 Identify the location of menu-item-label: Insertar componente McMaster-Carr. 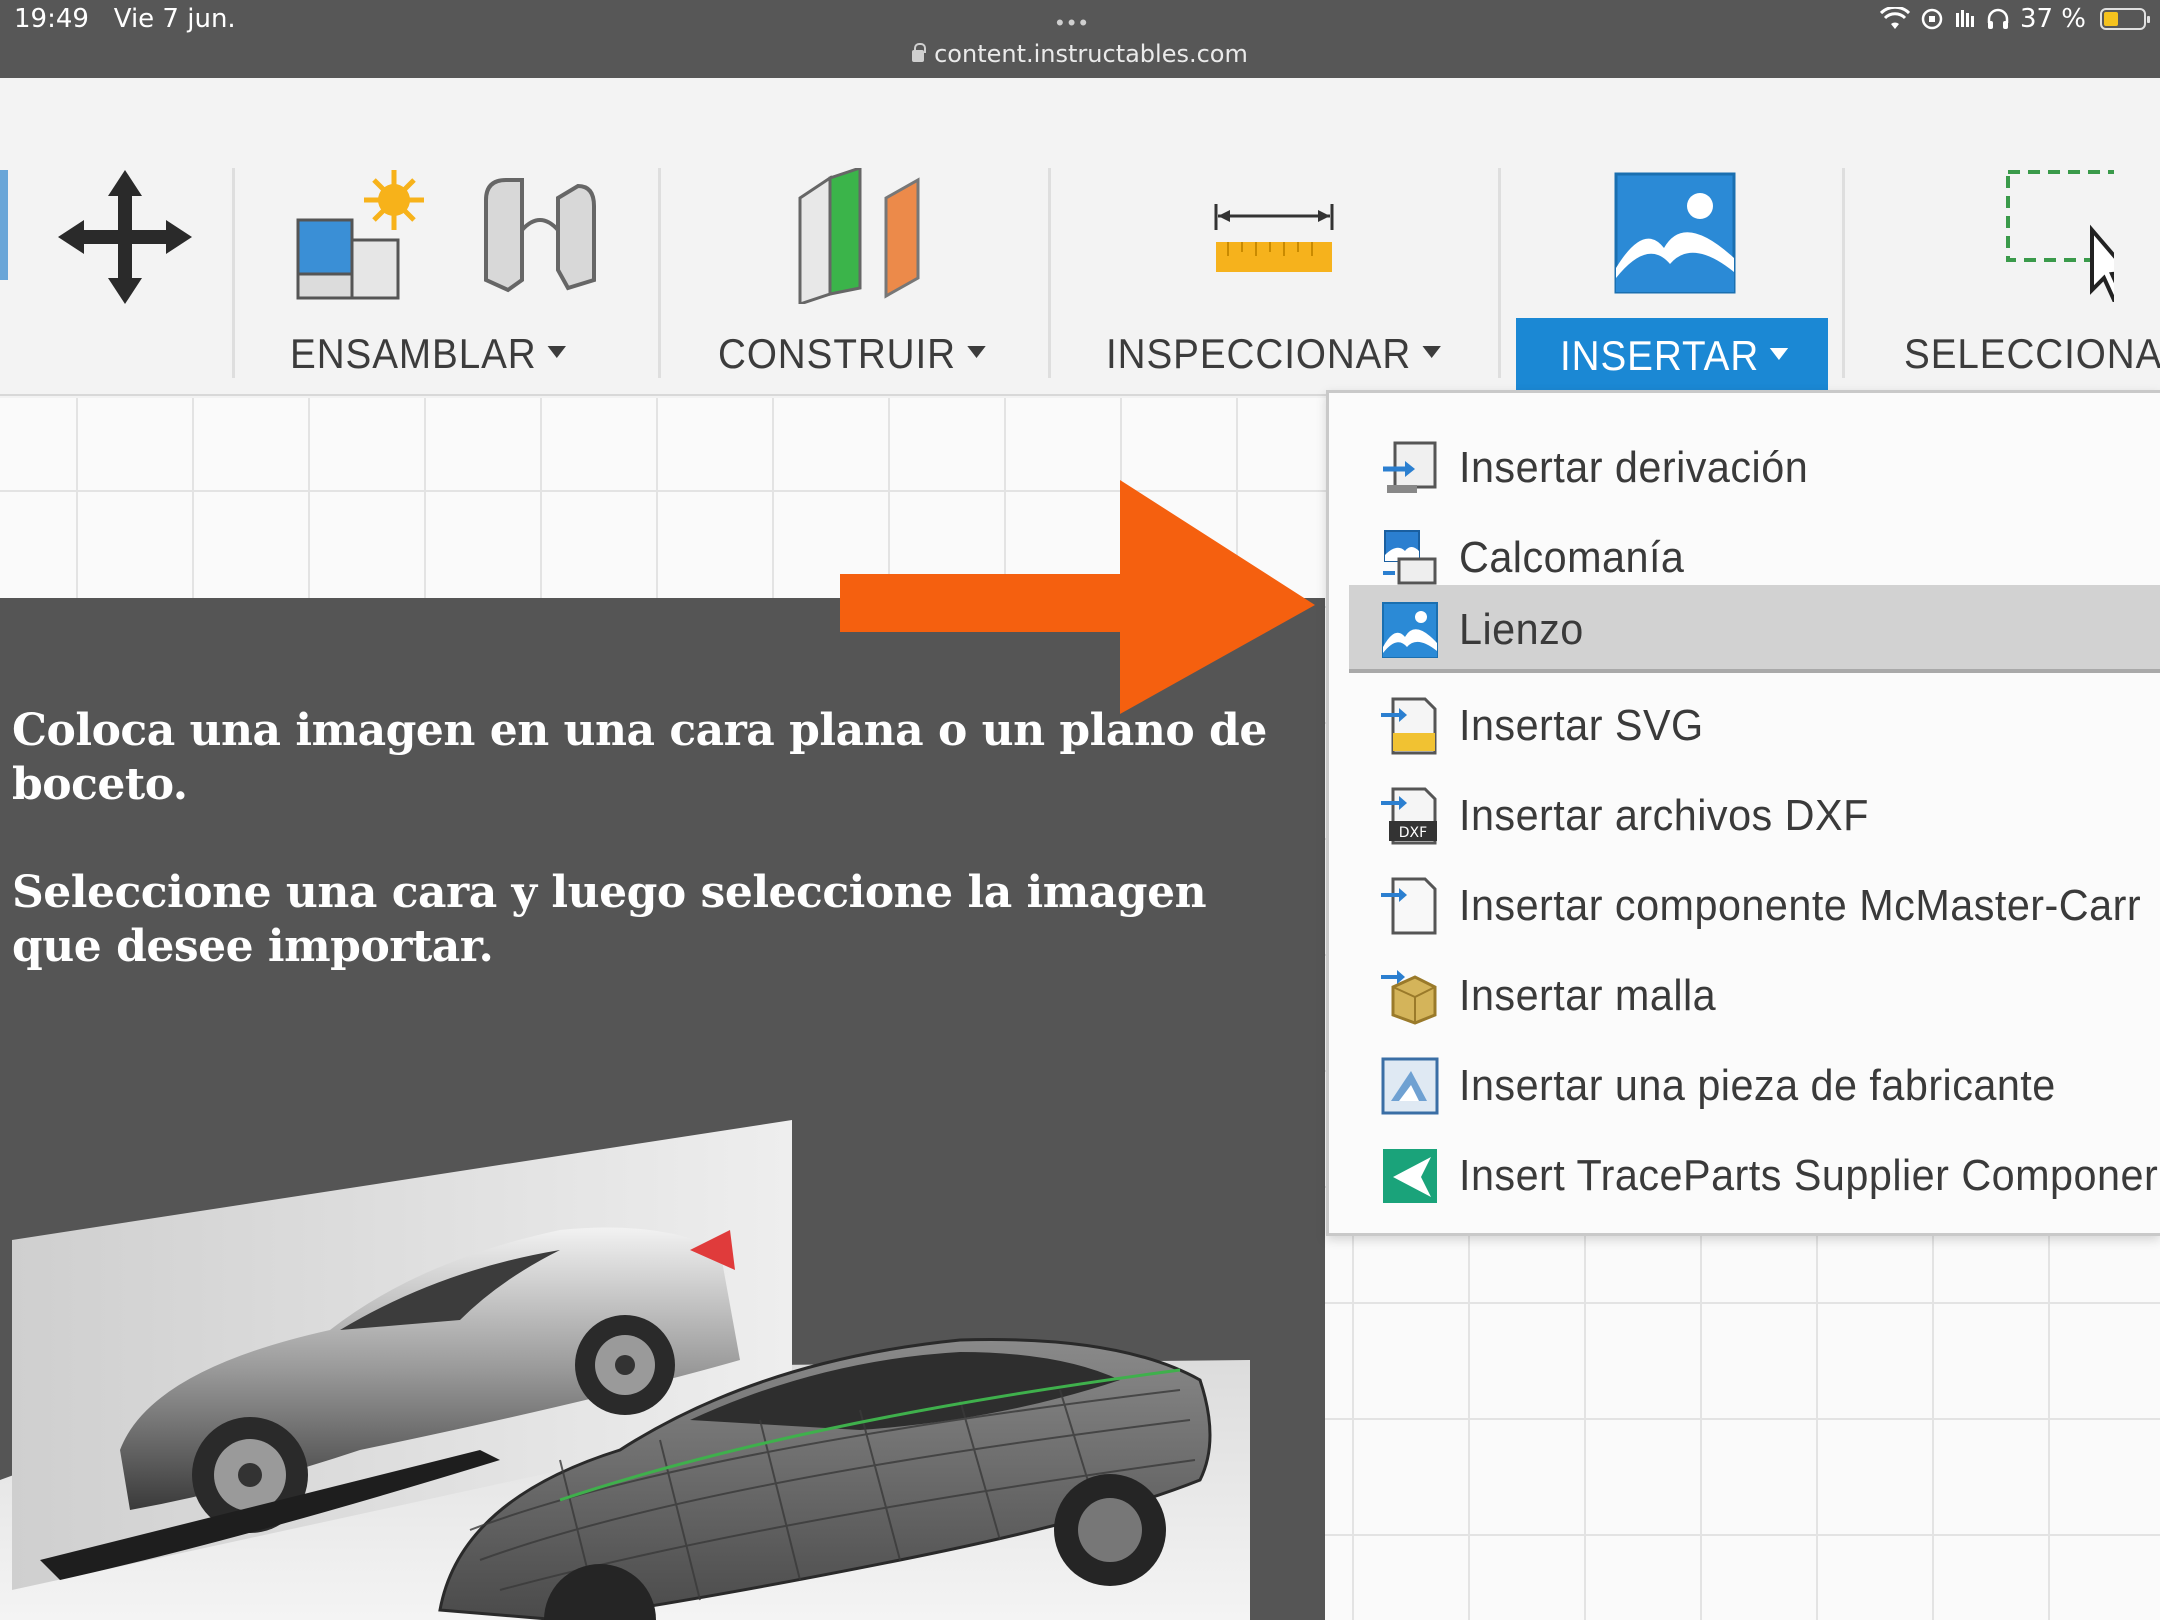
(1800, 905).